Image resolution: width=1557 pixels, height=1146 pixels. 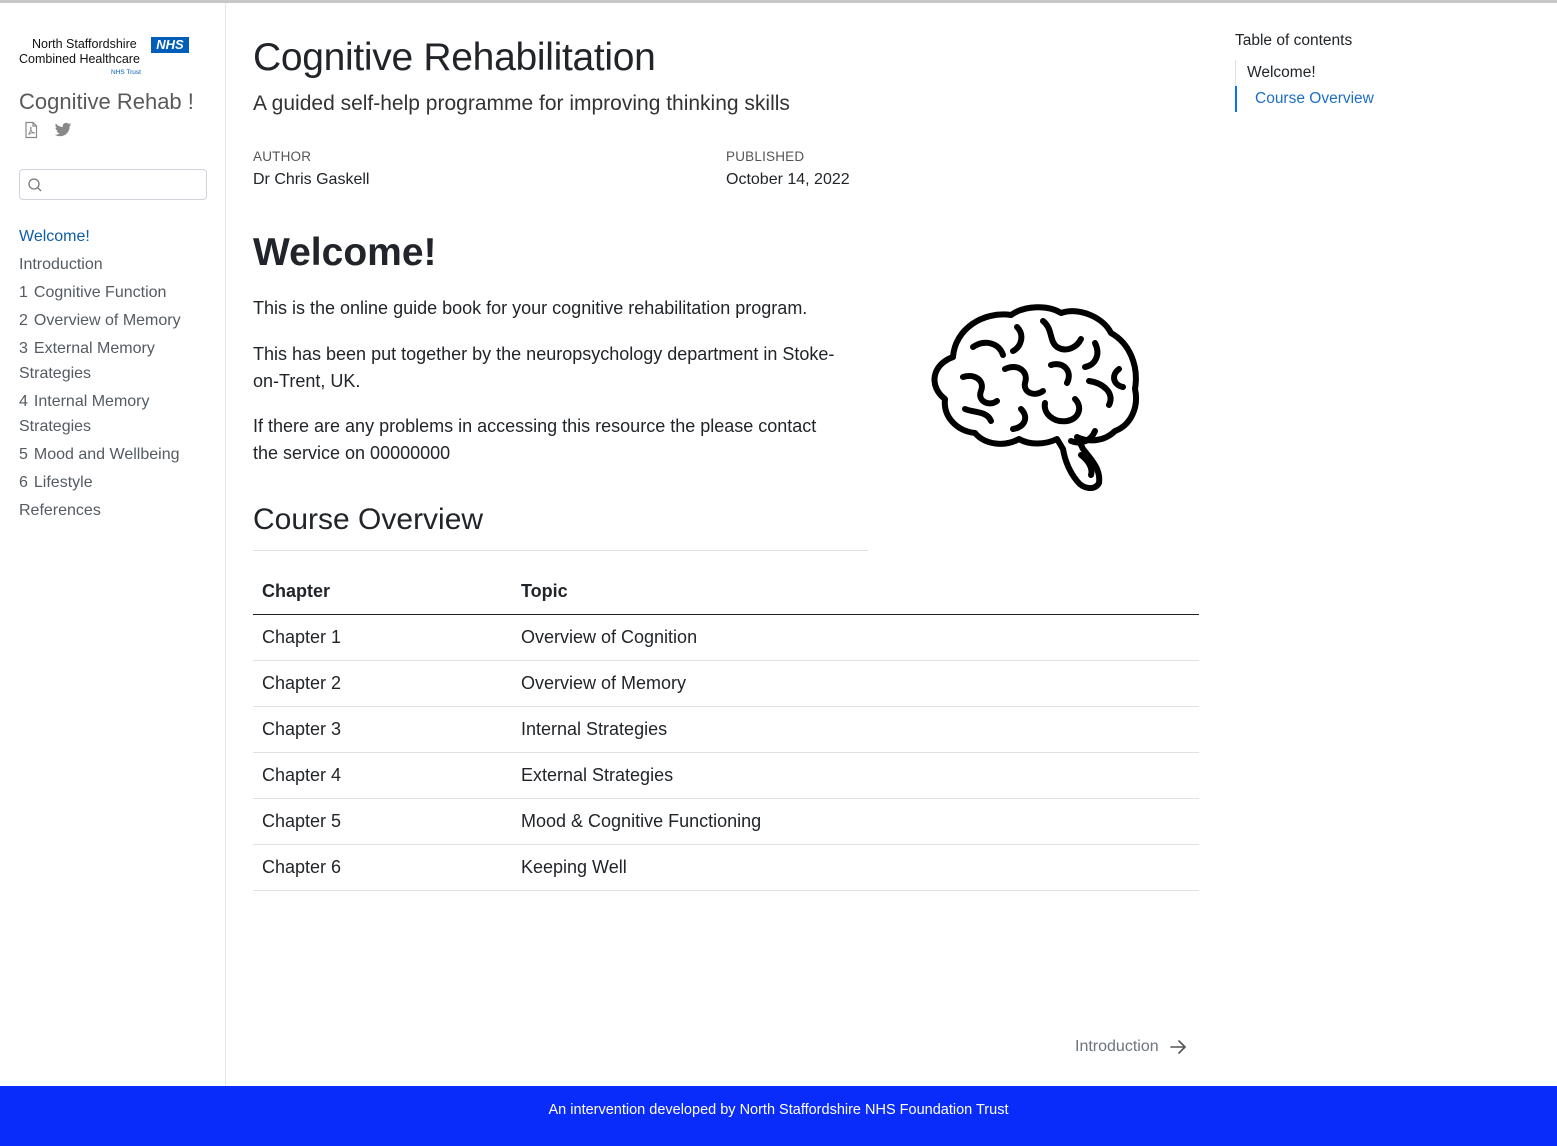 I want to click on table-header-row: Chapter Topic, so click(x=726, y=592).